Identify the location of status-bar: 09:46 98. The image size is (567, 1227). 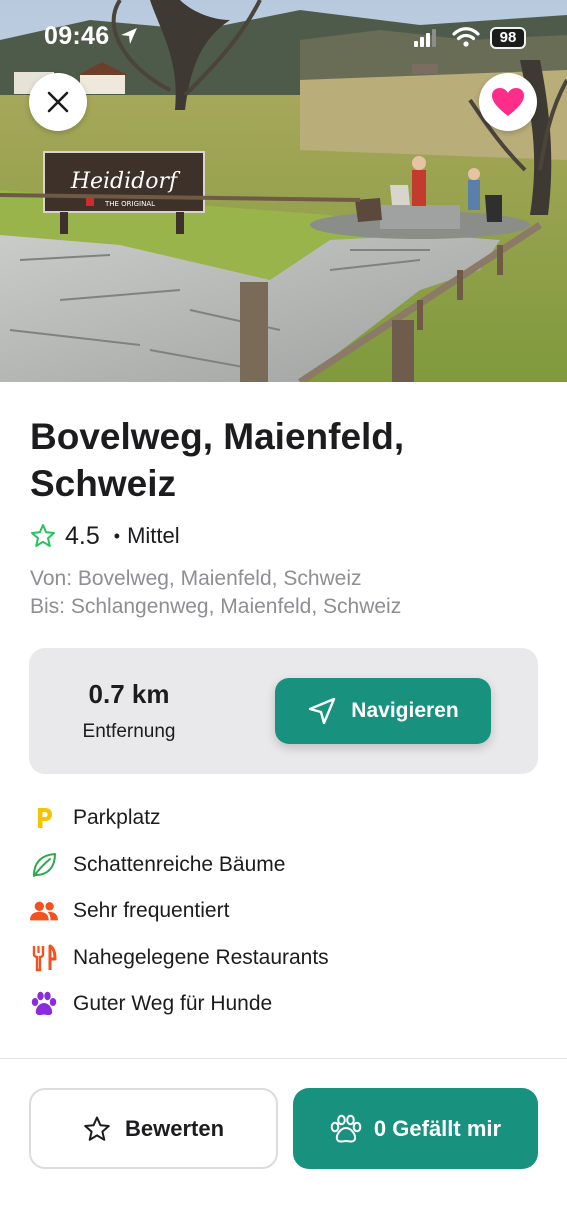
(283, 35).